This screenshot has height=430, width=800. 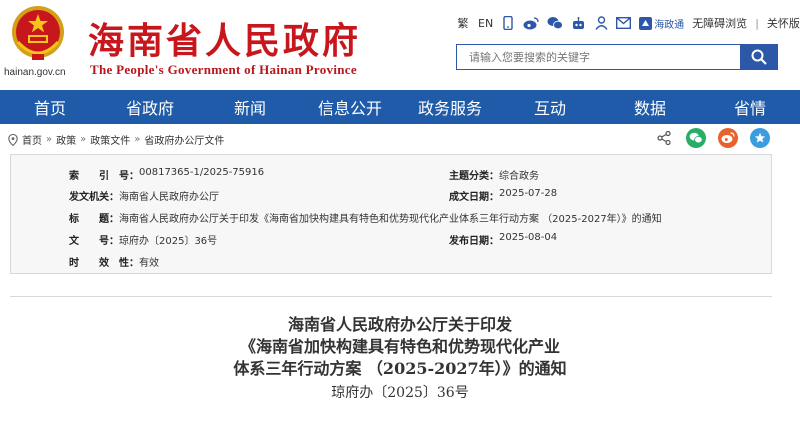 I want to click on meta-publish-row: 发布日期： 2025-08-04, so click(x=503, y=239).